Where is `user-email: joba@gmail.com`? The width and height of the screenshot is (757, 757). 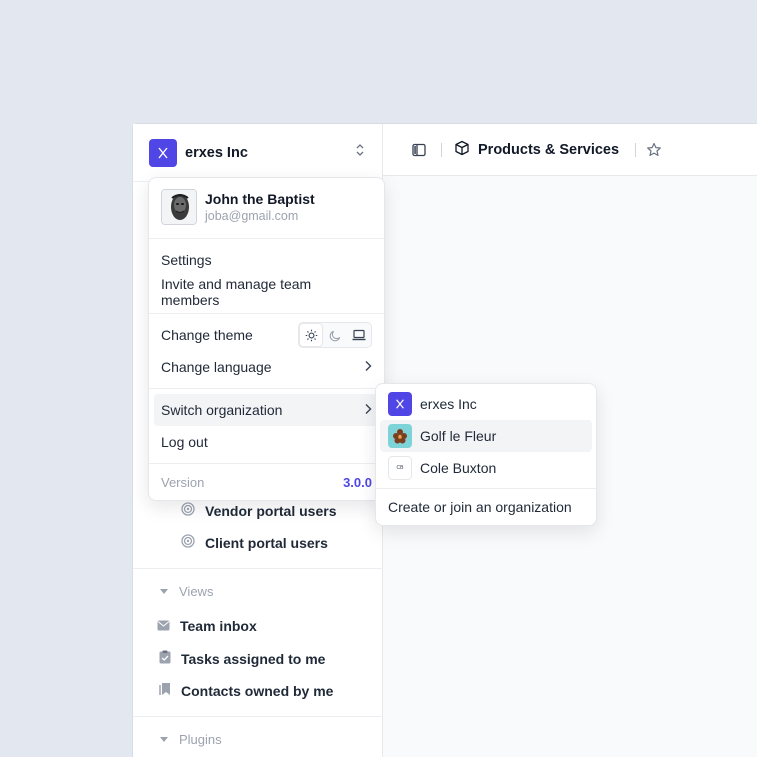 user-email: joba@gmail.com is located at coordinates (252, 216).